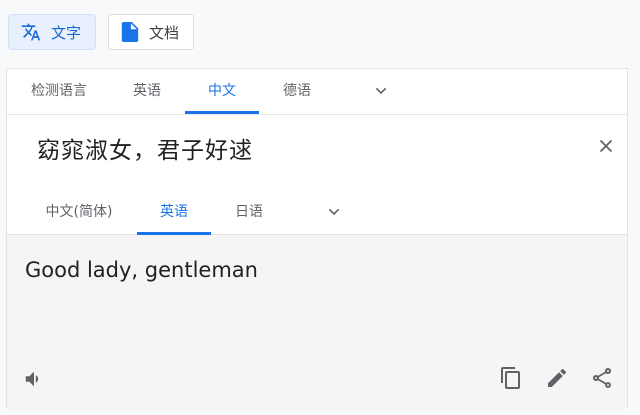 The image size is (640, 415). Describe the element at coordinates (147, 91) in the screenshot. I see `source-lang-english-tab: 英语` at that location.